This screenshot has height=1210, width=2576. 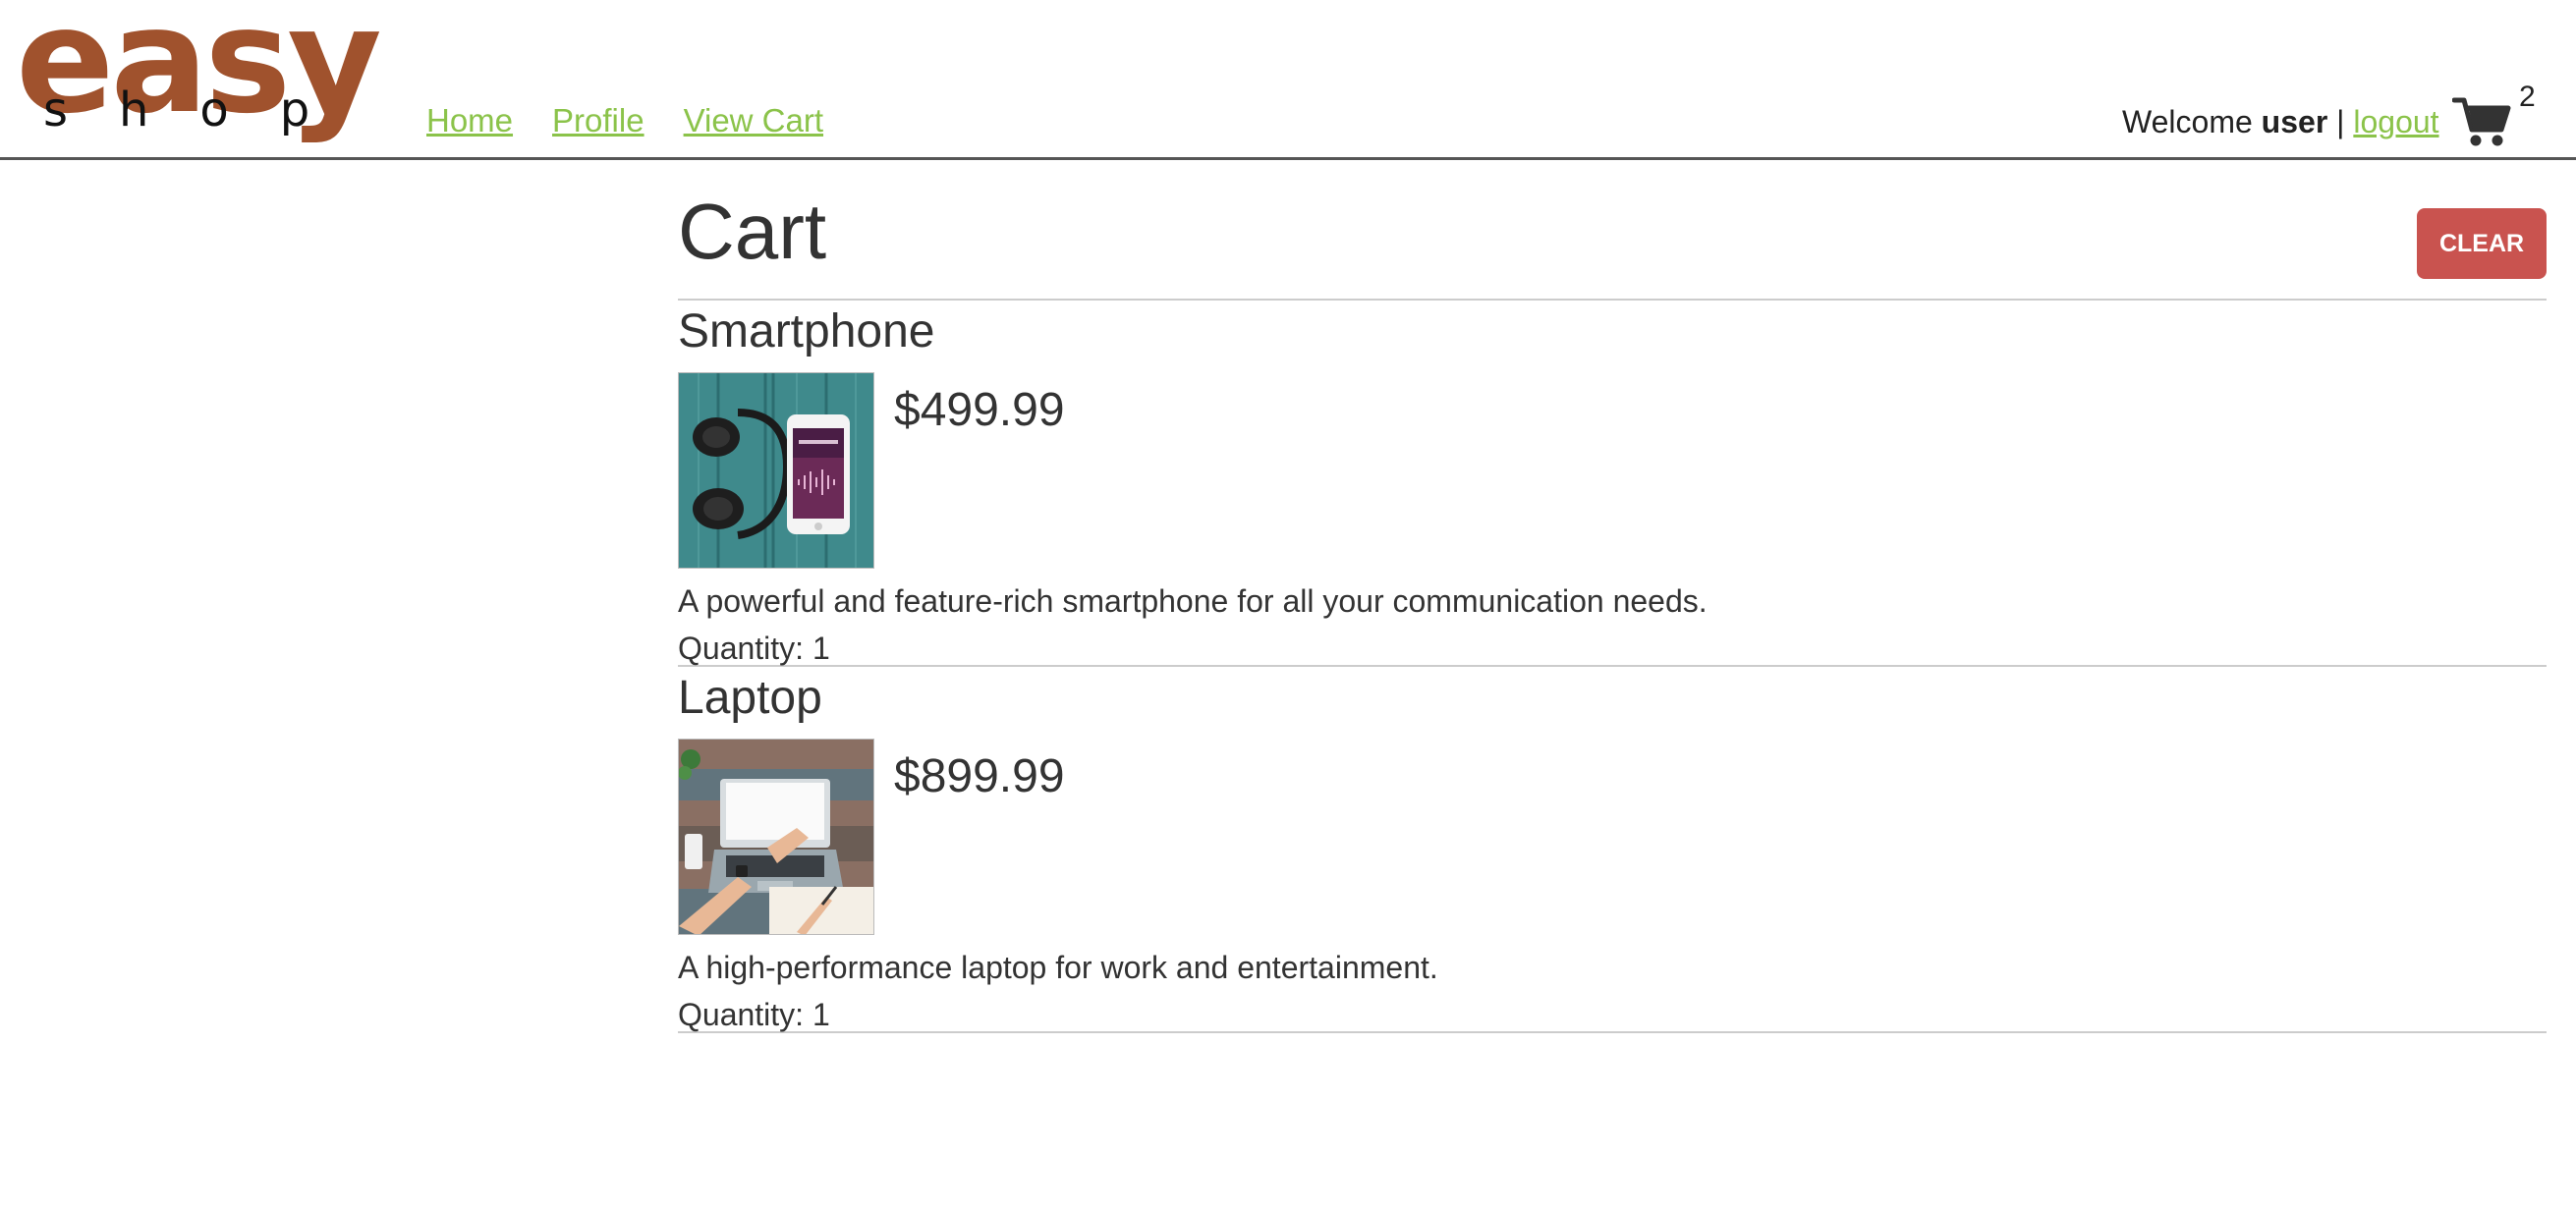 What do you see at coordinates (469, 120) in the screenshot?
I see `nav-link-home: Home` at bounding box center [469, 120].